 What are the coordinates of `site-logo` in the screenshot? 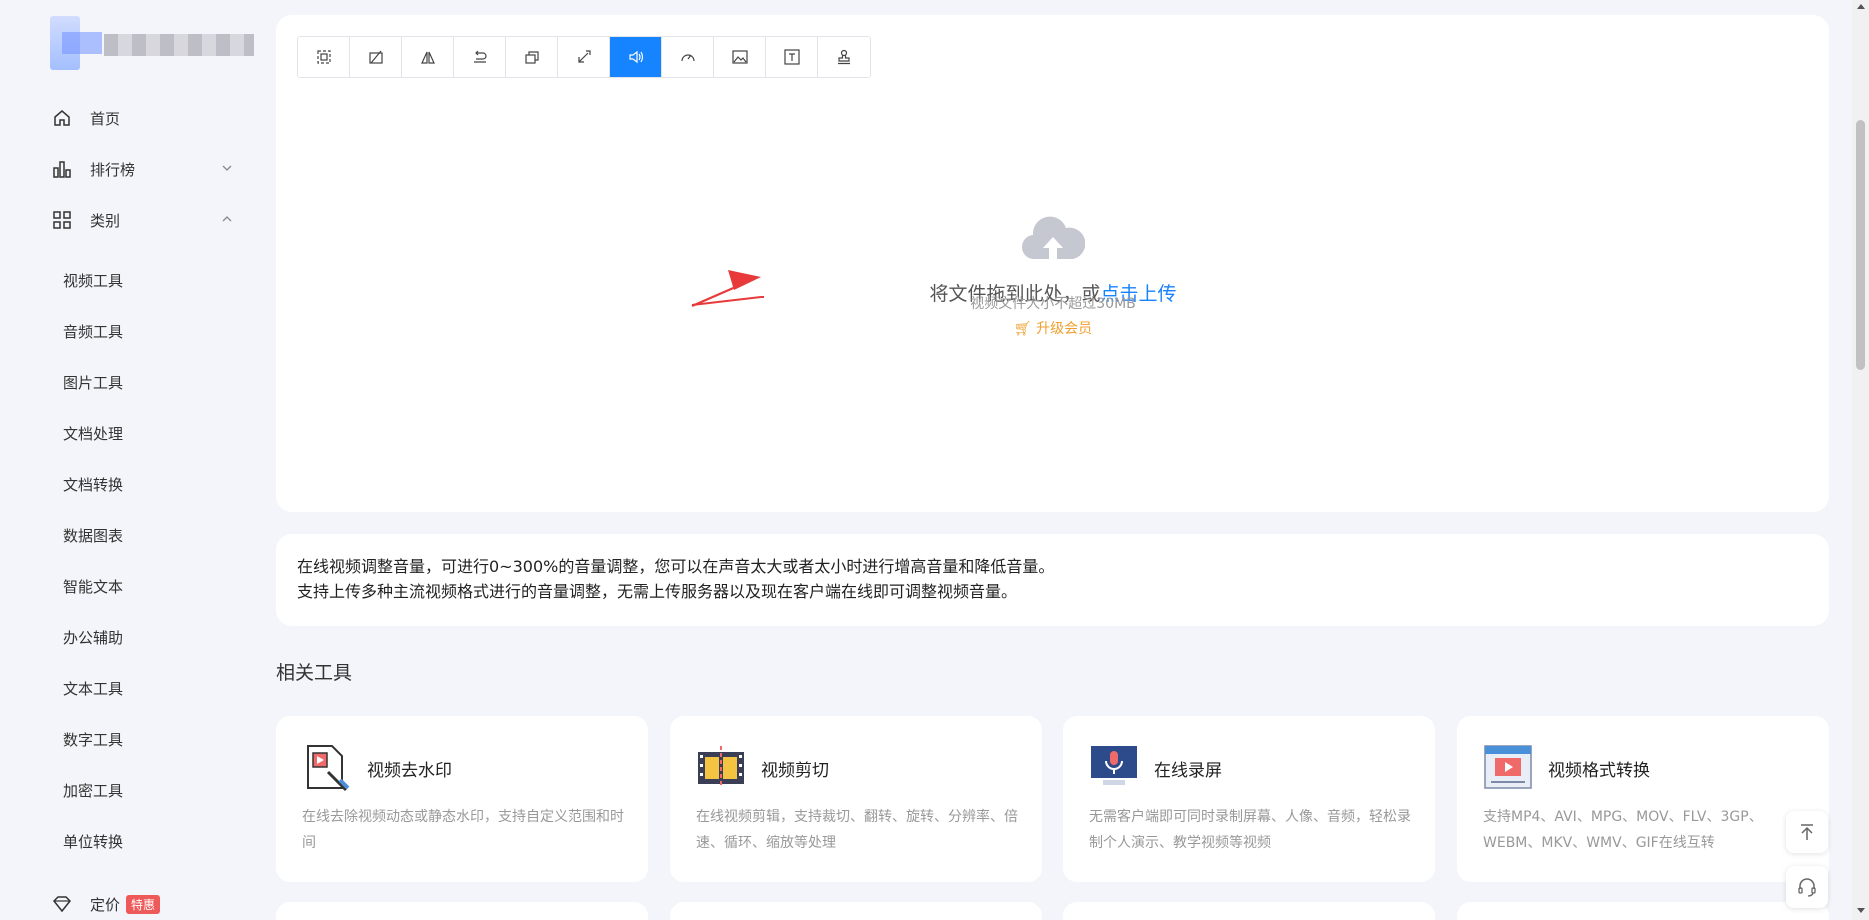 It's located at (151, 43).